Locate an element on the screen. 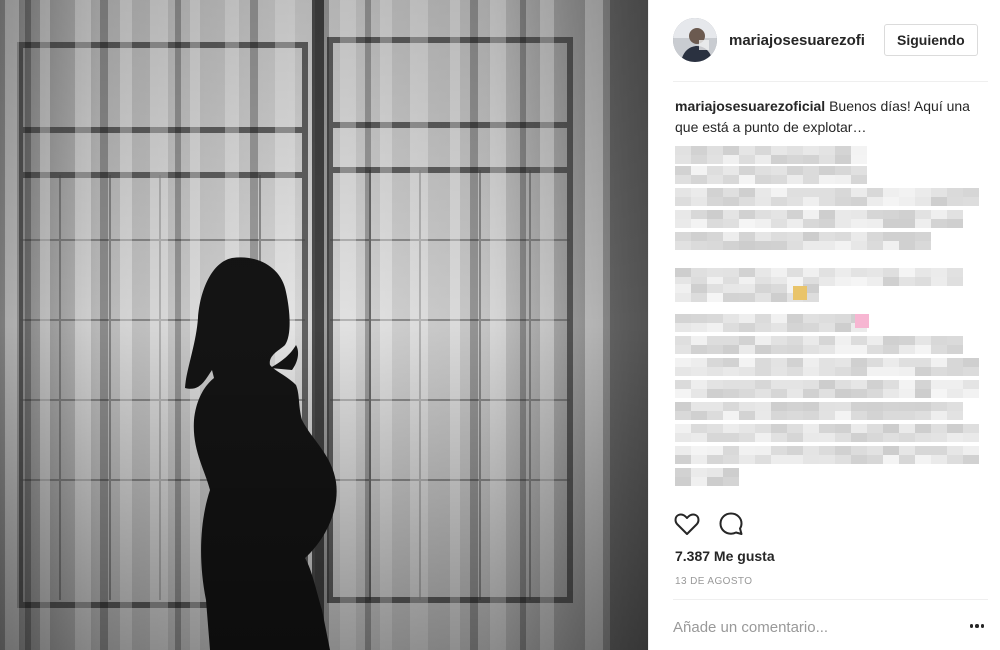 The image size is (1000, 650). profile-photo-icon is located at coordinates (695, 40).